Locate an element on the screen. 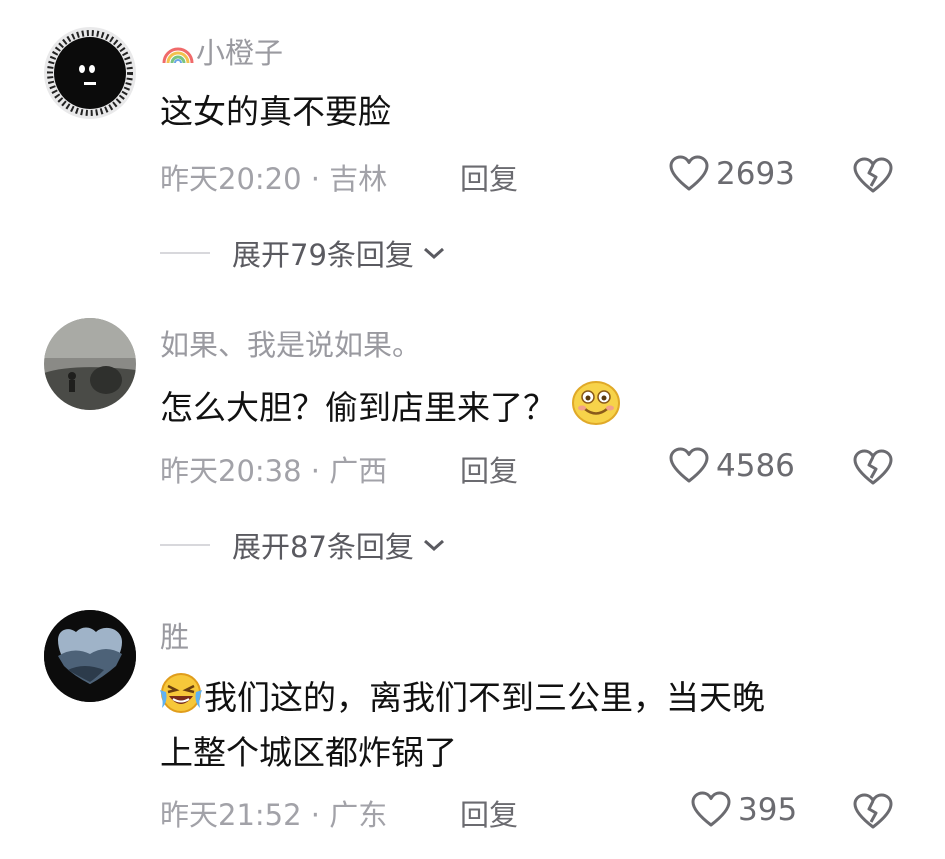  like-count: 4586 is located at coordinates (755, 466).